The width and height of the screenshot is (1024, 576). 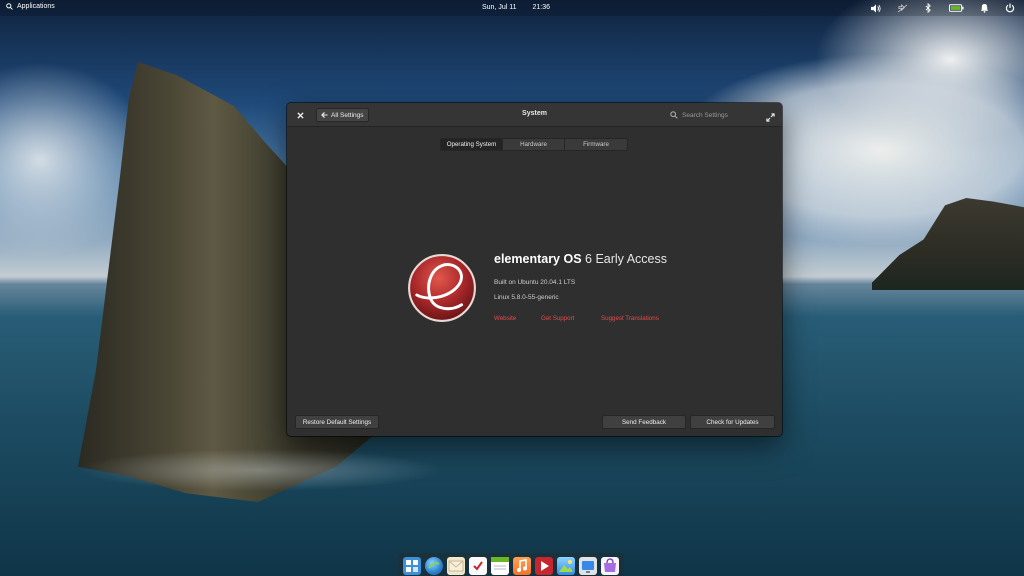 What do you see at coordinates (876, 8) in the screenshot?
I see `volume-icon` at bounding box center [876, 8].